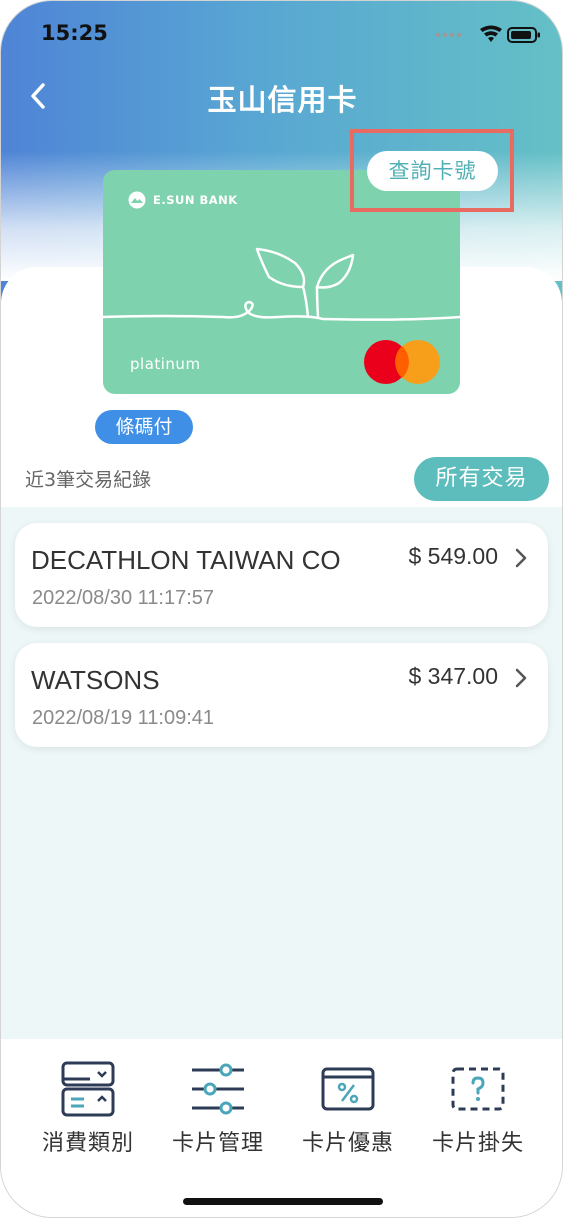  I want to click on battery-icon, so click(523, 35).